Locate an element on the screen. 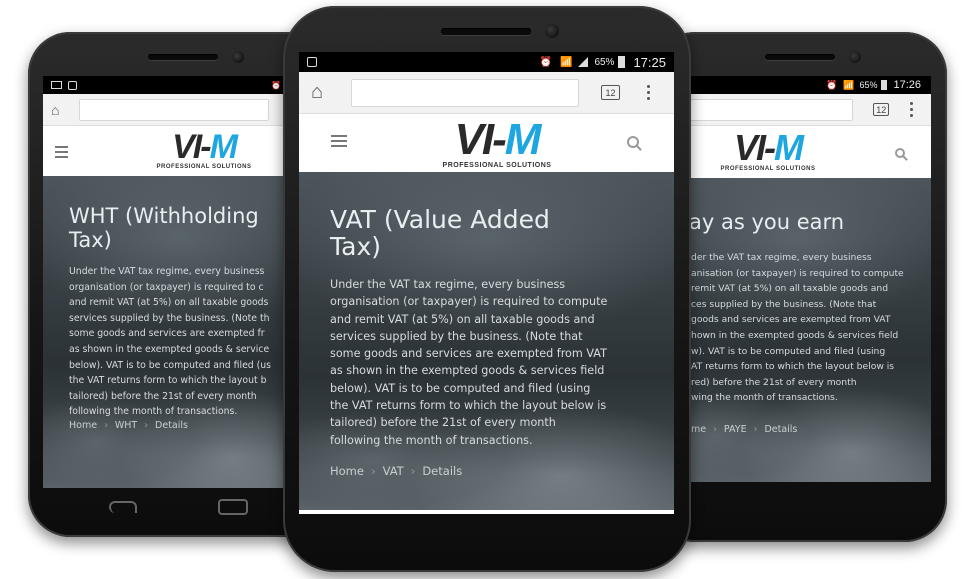 This screenshot has height=579, width=970. center-breadcrumb: Home › VAT › Details is located at coordinates (396, 471).